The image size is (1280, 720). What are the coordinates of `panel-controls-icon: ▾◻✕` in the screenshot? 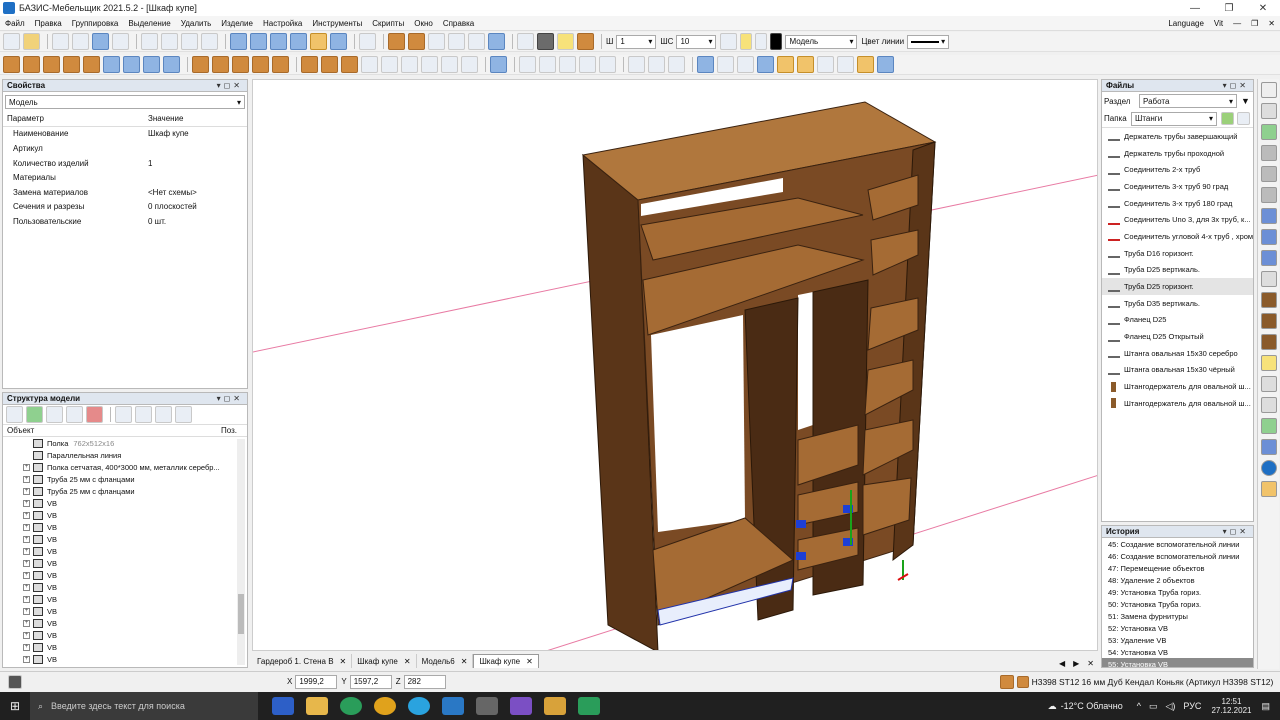 It's located at (230, 398).